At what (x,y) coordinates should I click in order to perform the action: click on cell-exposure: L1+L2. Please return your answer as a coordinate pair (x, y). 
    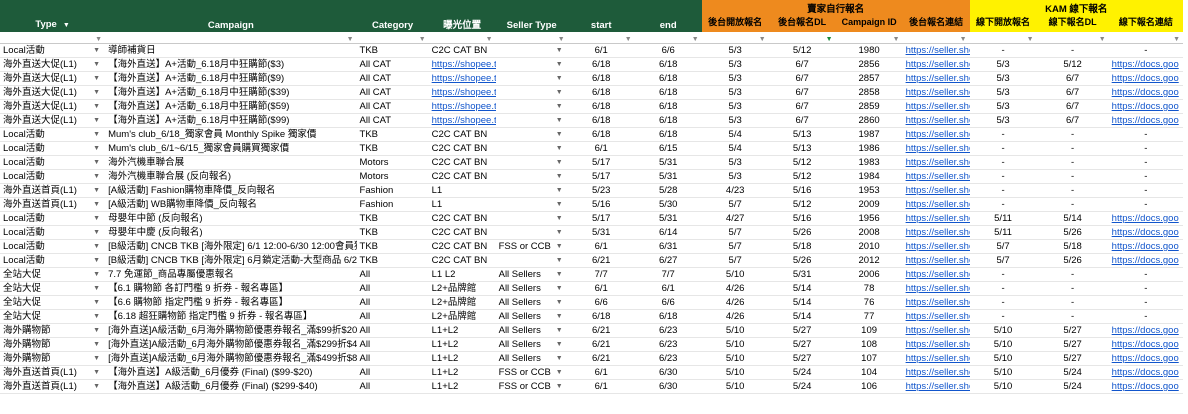
    Looking at the image, I should click on (462, 372).